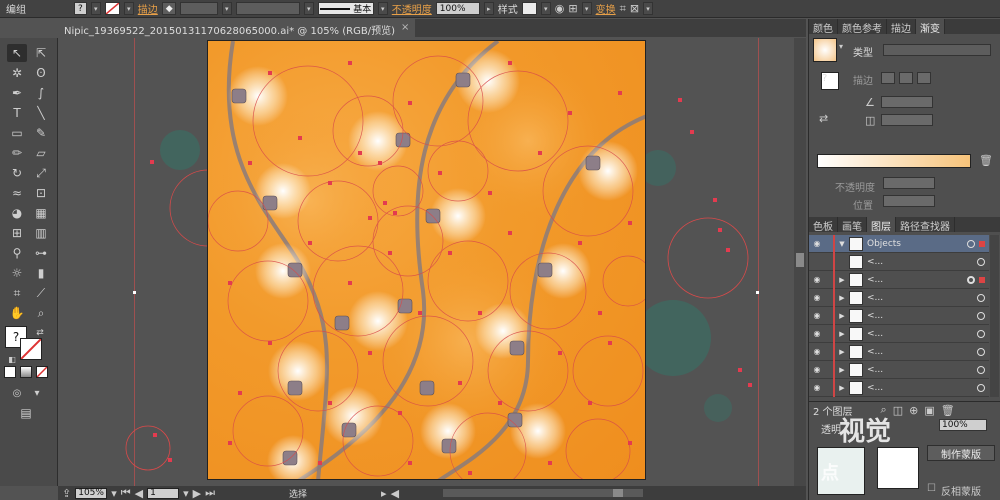  I want to click on angle-field, so click(907, 102).